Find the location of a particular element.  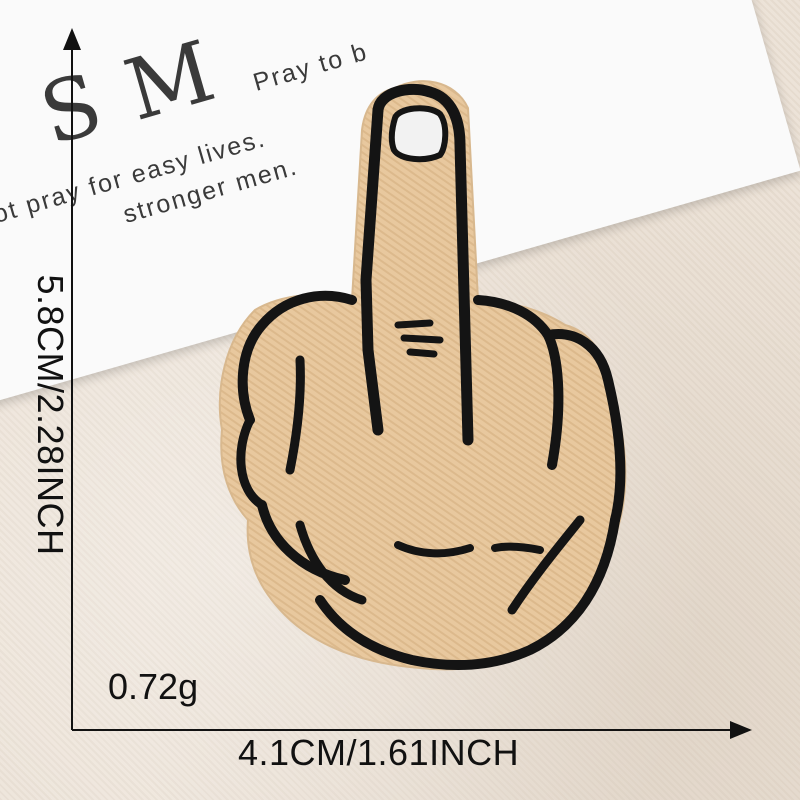

height-dimension-label: 5.8CM/2.28INCH is located at coordinates (50, 415).